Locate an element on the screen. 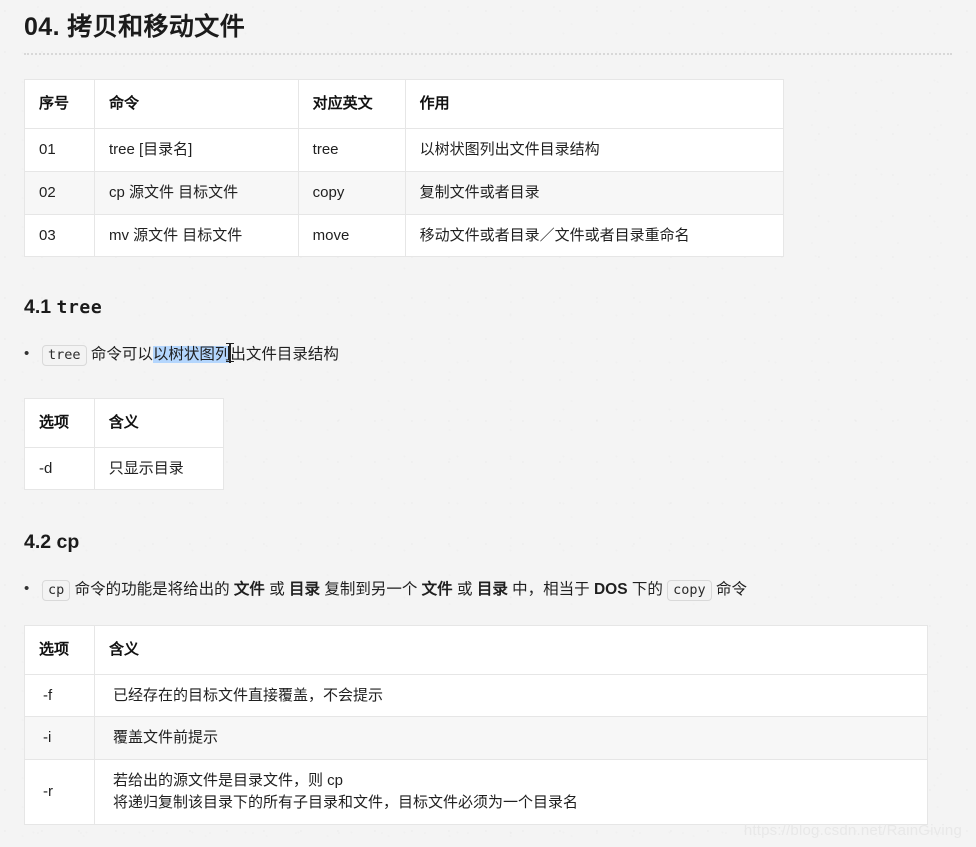 The width and height of the screenshot is (976, 847). cell-meaning: 覆盖文件前提示 is located at coordinates (511, 738).